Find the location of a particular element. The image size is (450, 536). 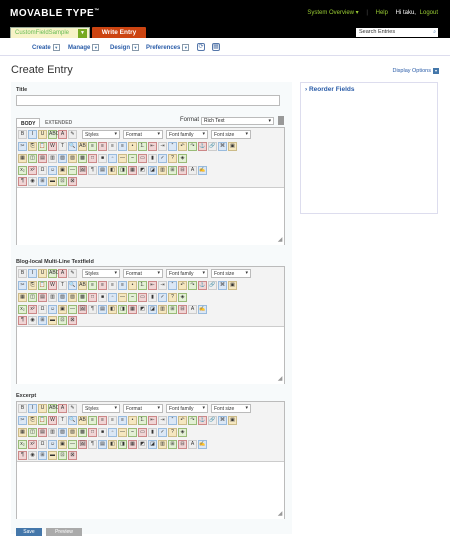

toolbar-button: ▨ is located at coordinates (72, 432).